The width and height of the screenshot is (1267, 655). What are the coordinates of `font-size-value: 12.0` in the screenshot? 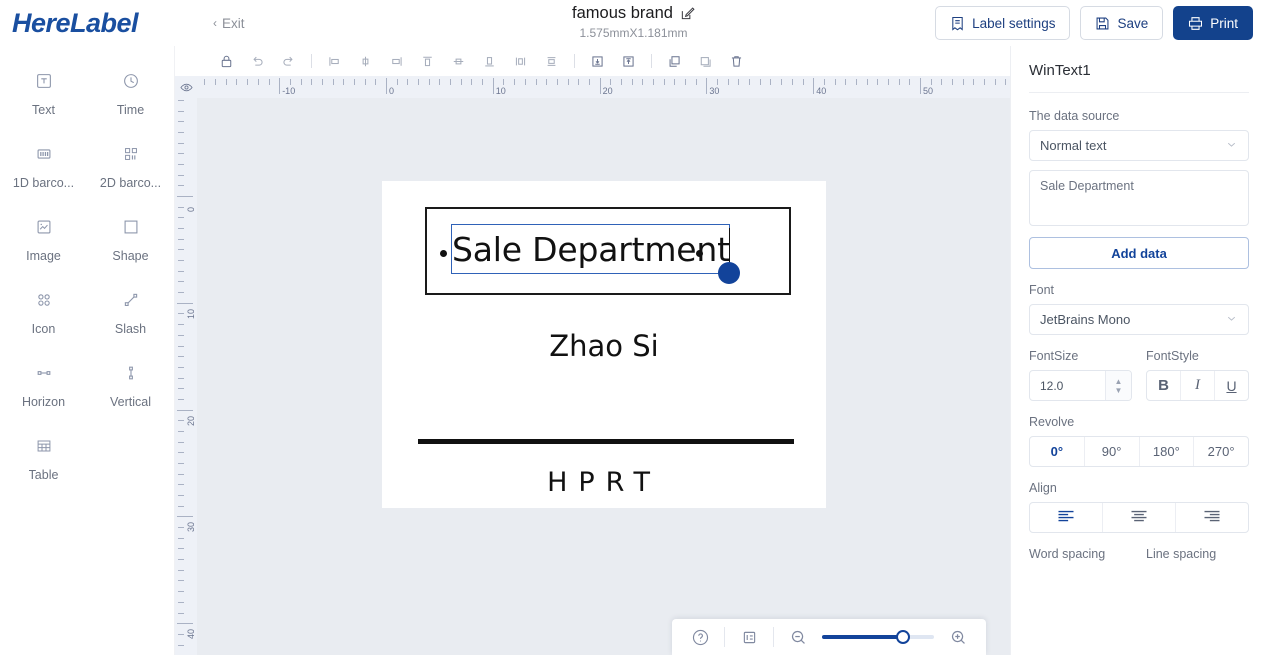 It's located at (1052, 385).